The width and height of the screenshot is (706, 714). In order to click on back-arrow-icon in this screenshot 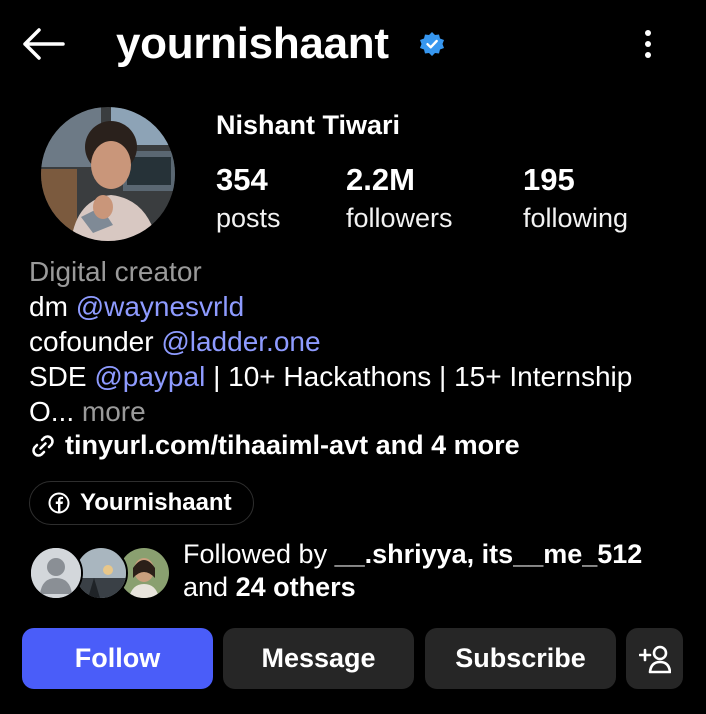, I will do `click(44, 44)`.